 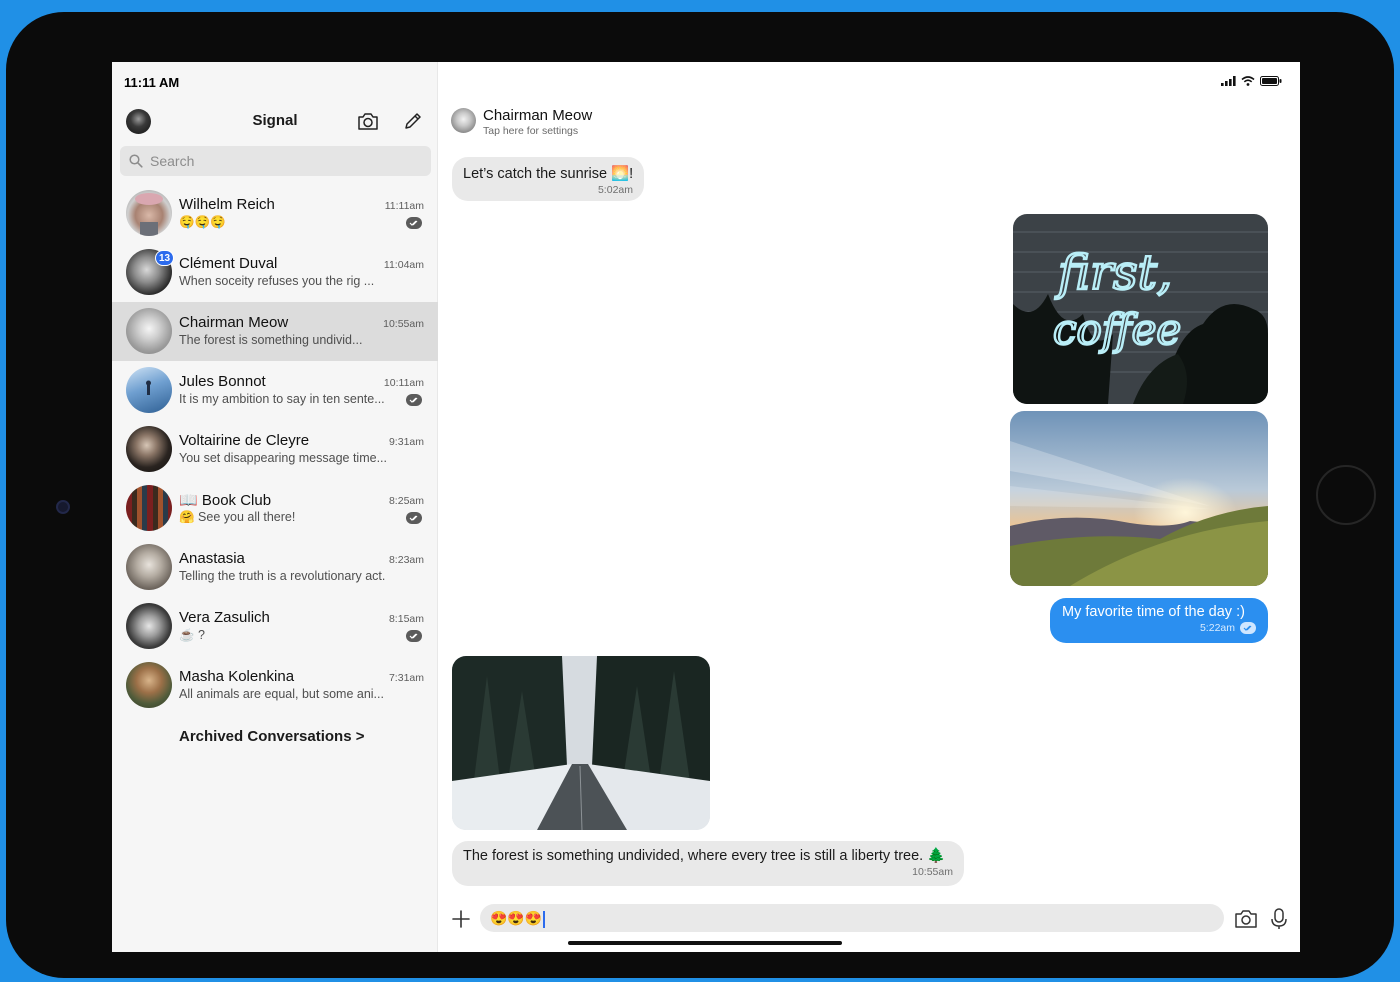 I want to click on conversation-name: Clément Duval, so click(x=228, y=263).